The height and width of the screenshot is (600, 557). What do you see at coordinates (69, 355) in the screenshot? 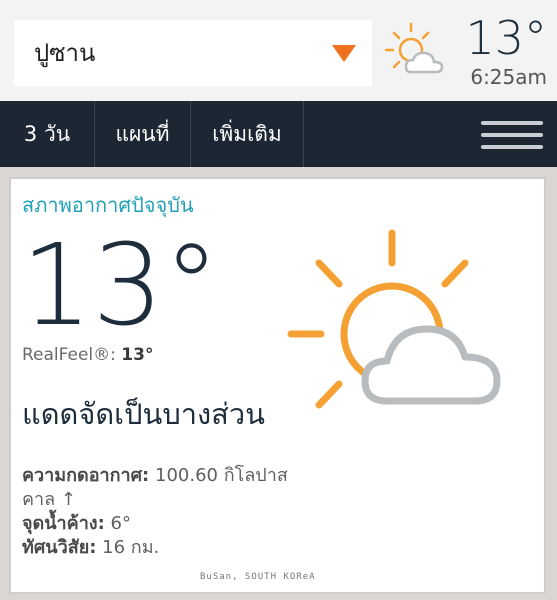
I see `realfeel-label: RealFeel®:` at bounding box center [69, 355].